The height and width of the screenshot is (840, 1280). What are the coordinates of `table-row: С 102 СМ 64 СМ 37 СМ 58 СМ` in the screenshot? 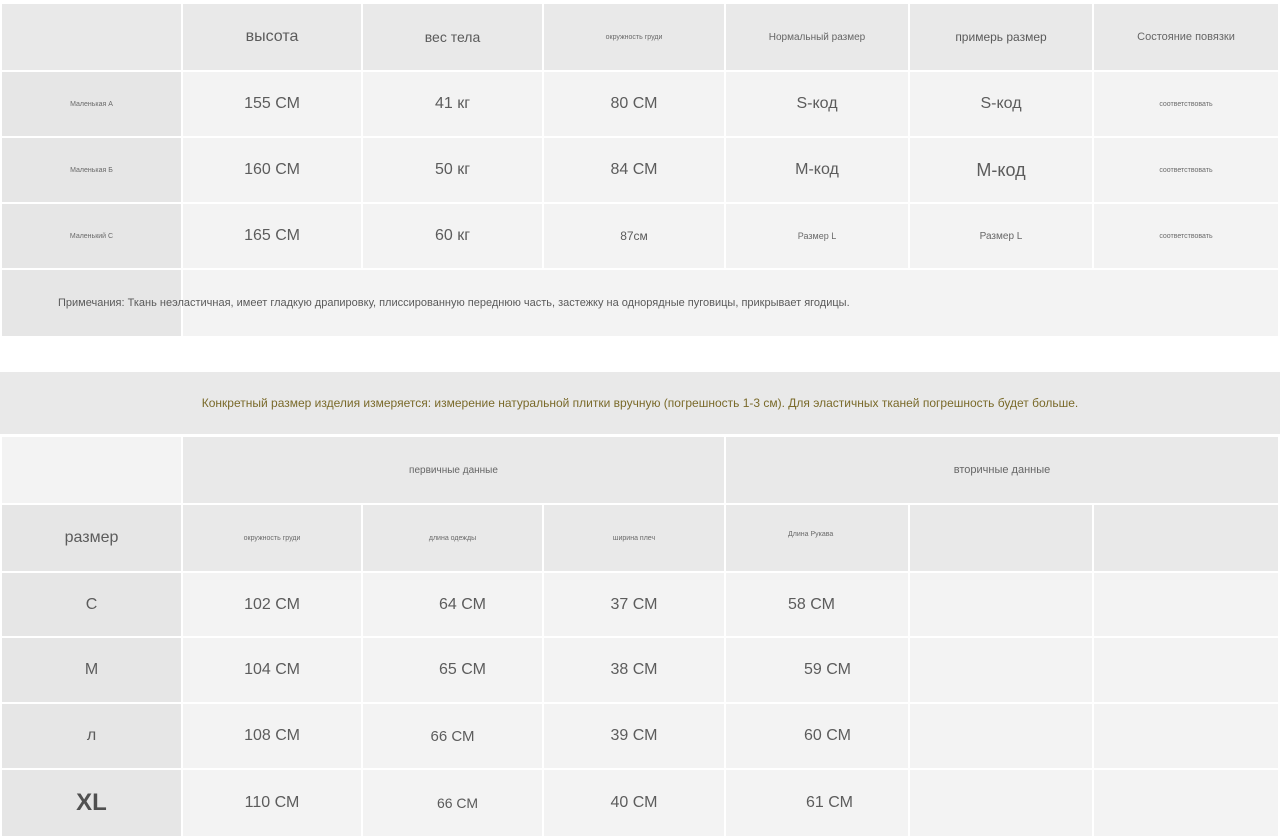 It's located at (640, 604).